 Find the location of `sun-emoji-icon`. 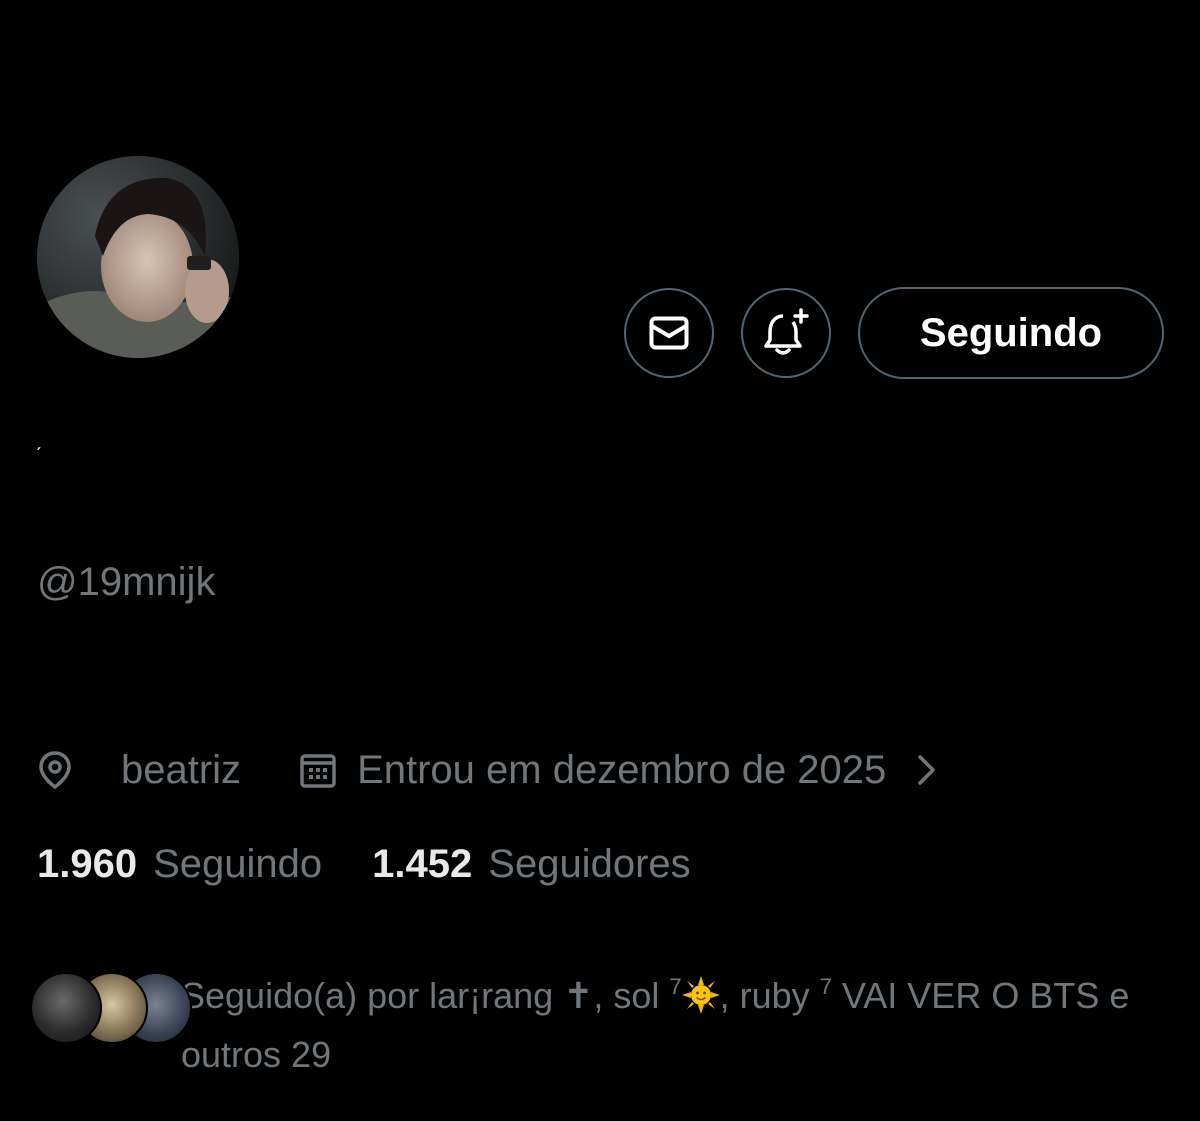

sun-emoji-icon is located at coordinates (700, 1001).